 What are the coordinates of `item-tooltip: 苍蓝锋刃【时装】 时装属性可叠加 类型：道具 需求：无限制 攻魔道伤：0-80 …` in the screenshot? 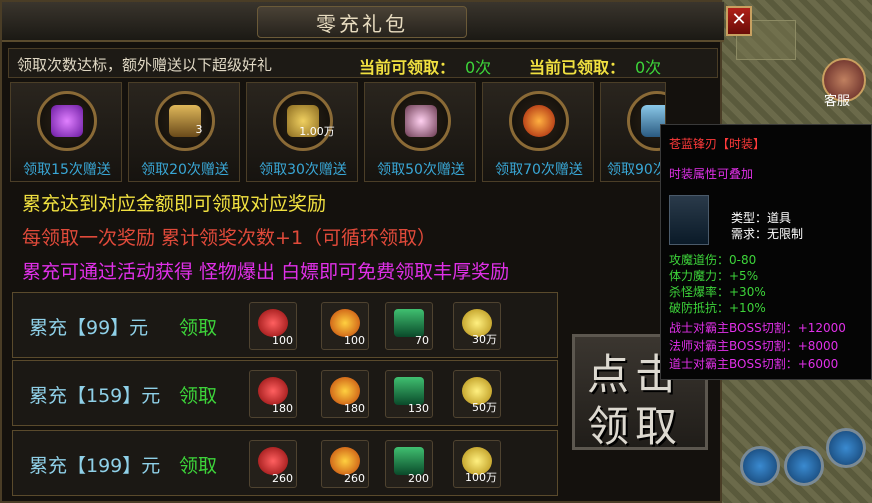 It's located at (766, 252).